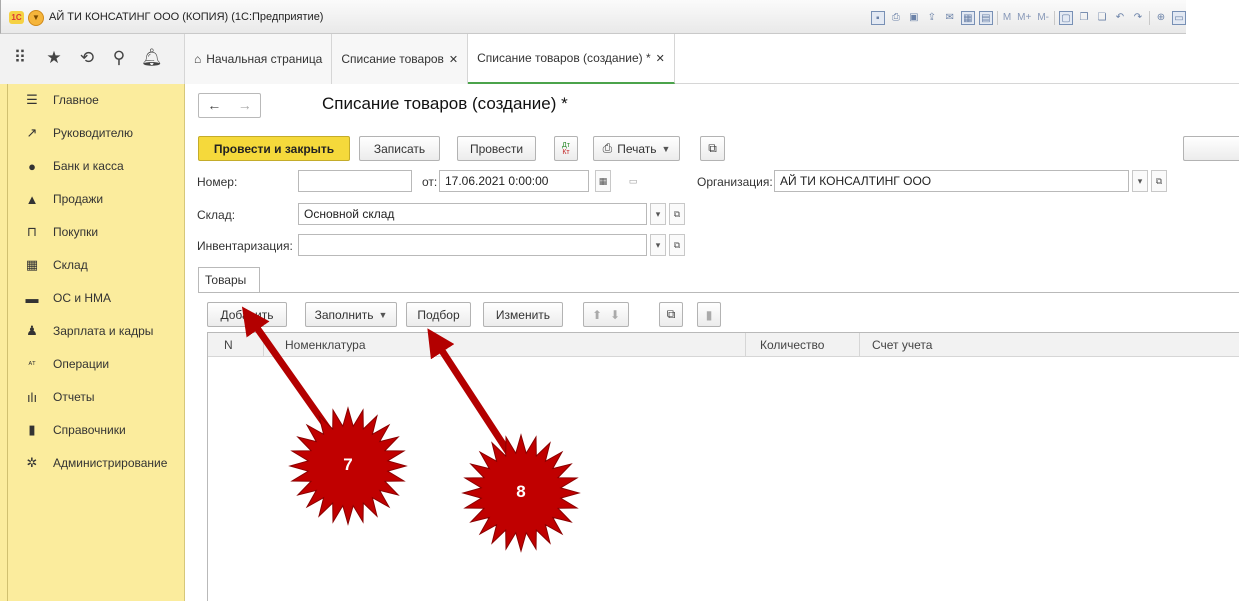 This screenshot has height=601, width=1239. Describe the element at coordinates (348, 464) in the screenshot. I see `annotation-marker-7: 7` at that location.